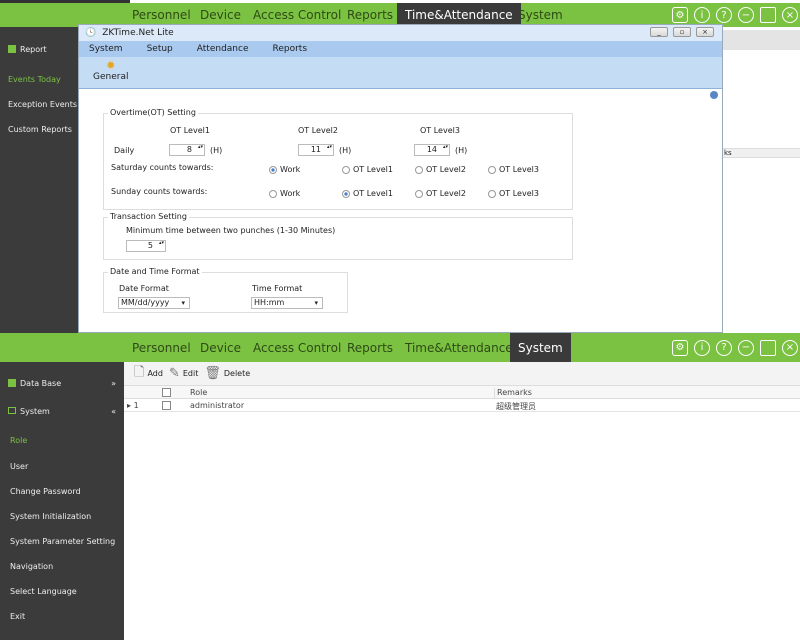 The height and width of the screenshot is (640, 800). Describe the element at coordinates (400, 33) in the screenshot. I see `dialog-titlebar: 🕓 ZKTime.Net Lite _ ▫ ×` at that location.